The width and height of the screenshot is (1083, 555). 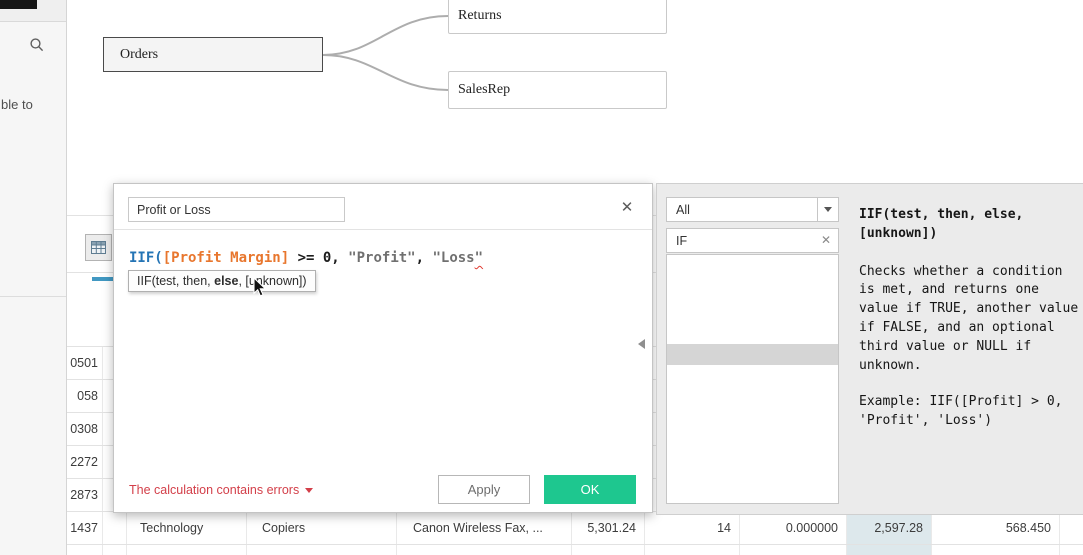 I want to click on cell-row-id: 1437, so click(x=85, y=528).